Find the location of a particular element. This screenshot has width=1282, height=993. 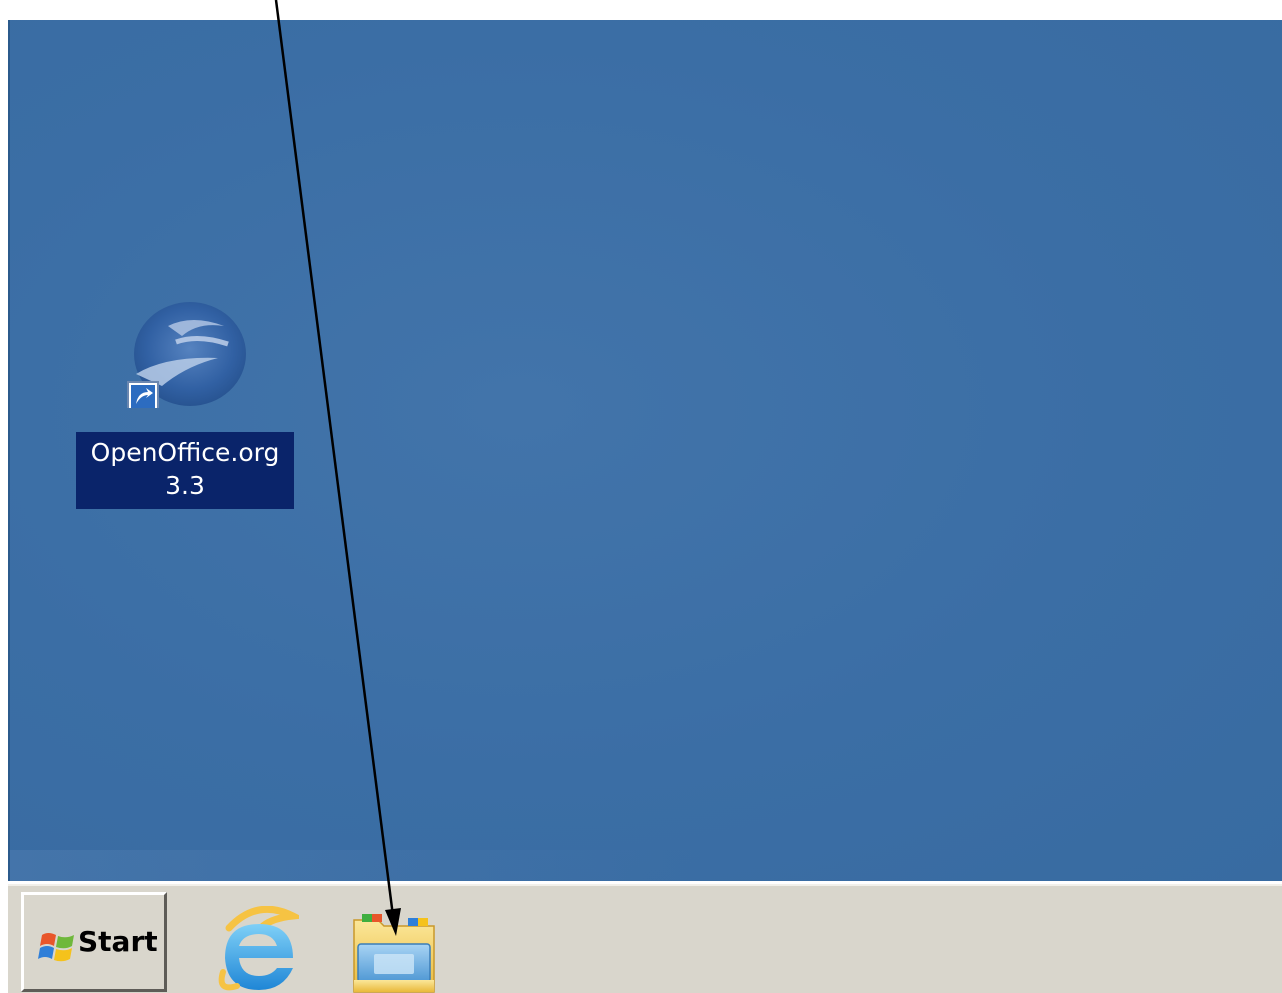

internet-explorer-icon is located at coordinates (262, 948).